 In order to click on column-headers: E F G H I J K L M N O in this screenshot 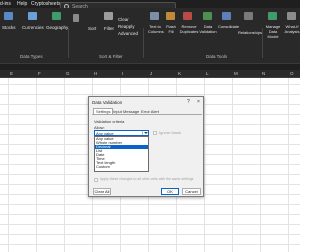, I will do `click(150, 74)`.